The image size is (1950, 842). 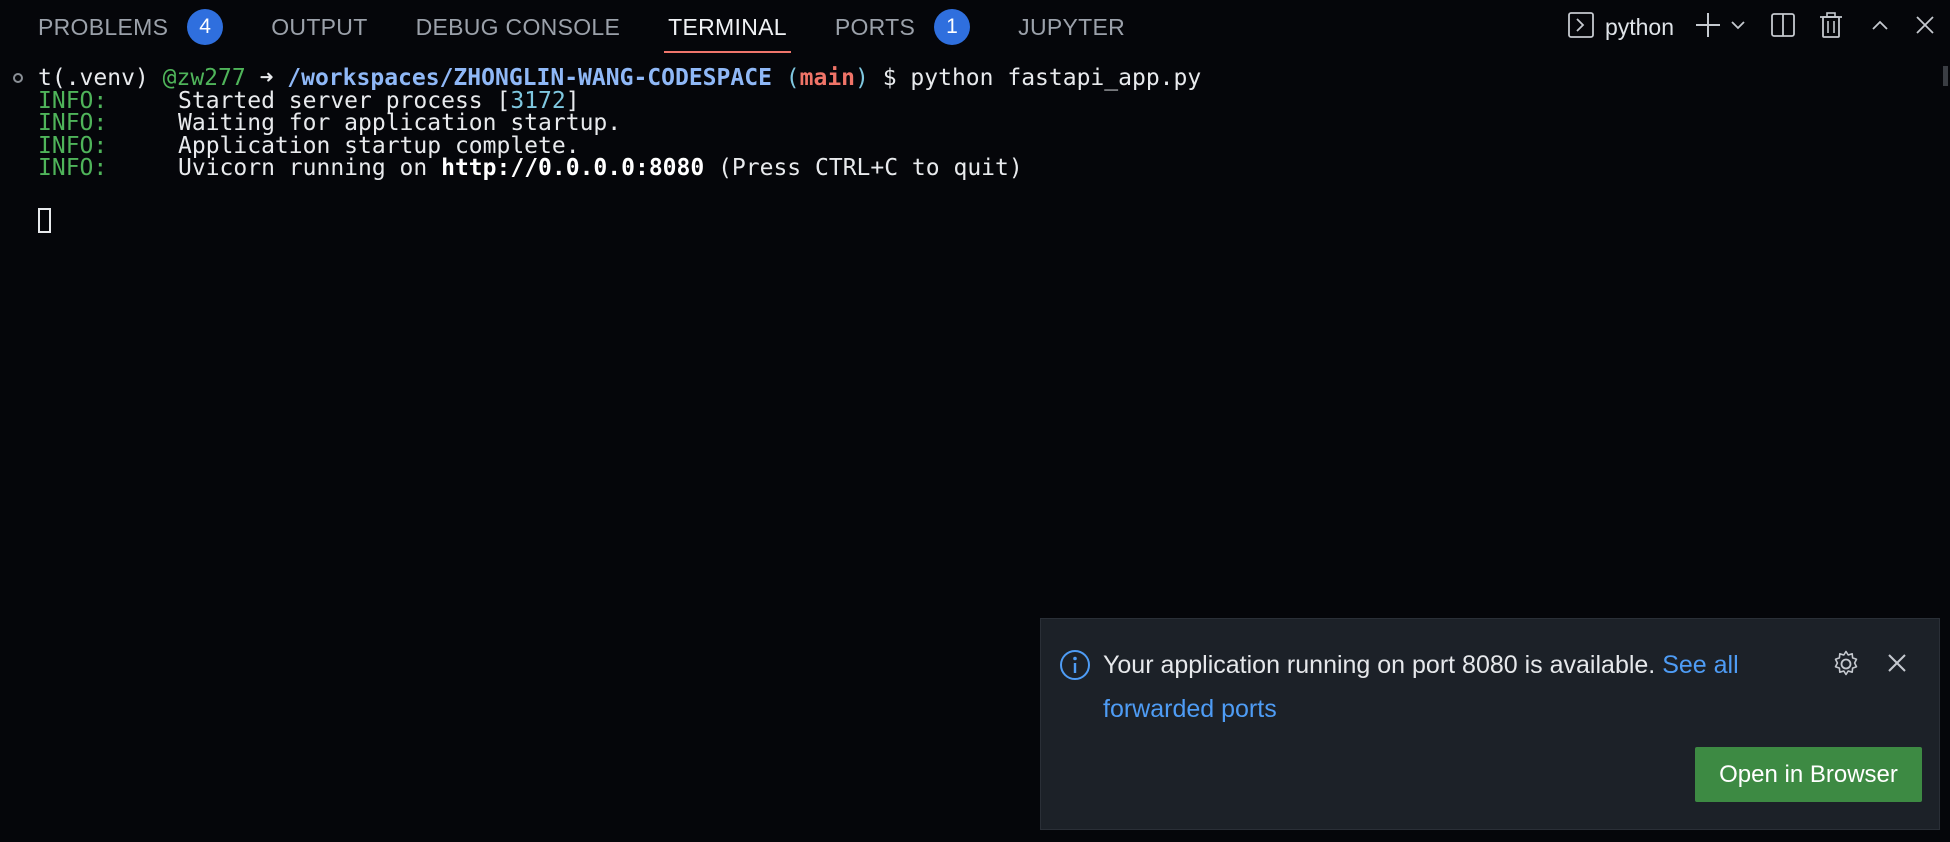 I want to click on server-url-link: http://0.0.0.0:8080, so click(x=572, y=168).